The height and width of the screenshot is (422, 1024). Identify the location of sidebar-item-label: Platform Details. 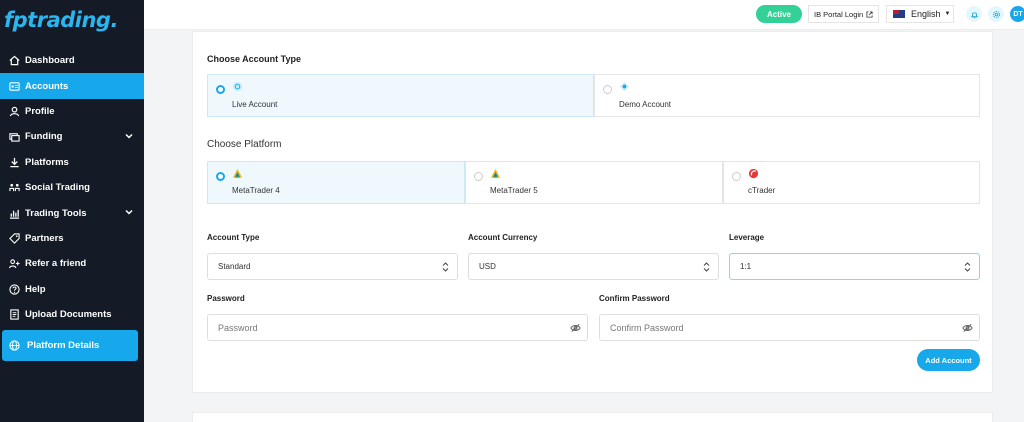
(63, 345).